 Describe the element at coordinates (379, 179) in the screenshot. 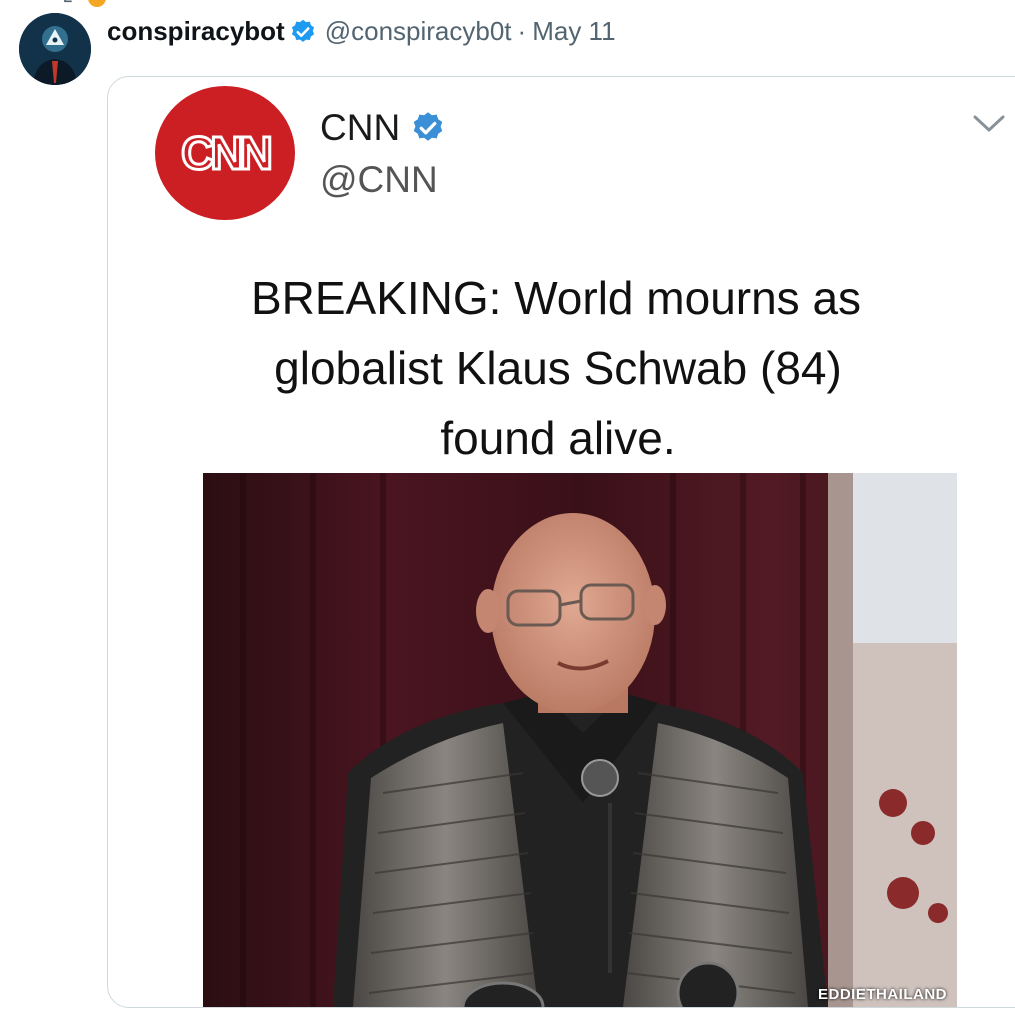

I see `quoted-account-handle: @CNN` at that location.